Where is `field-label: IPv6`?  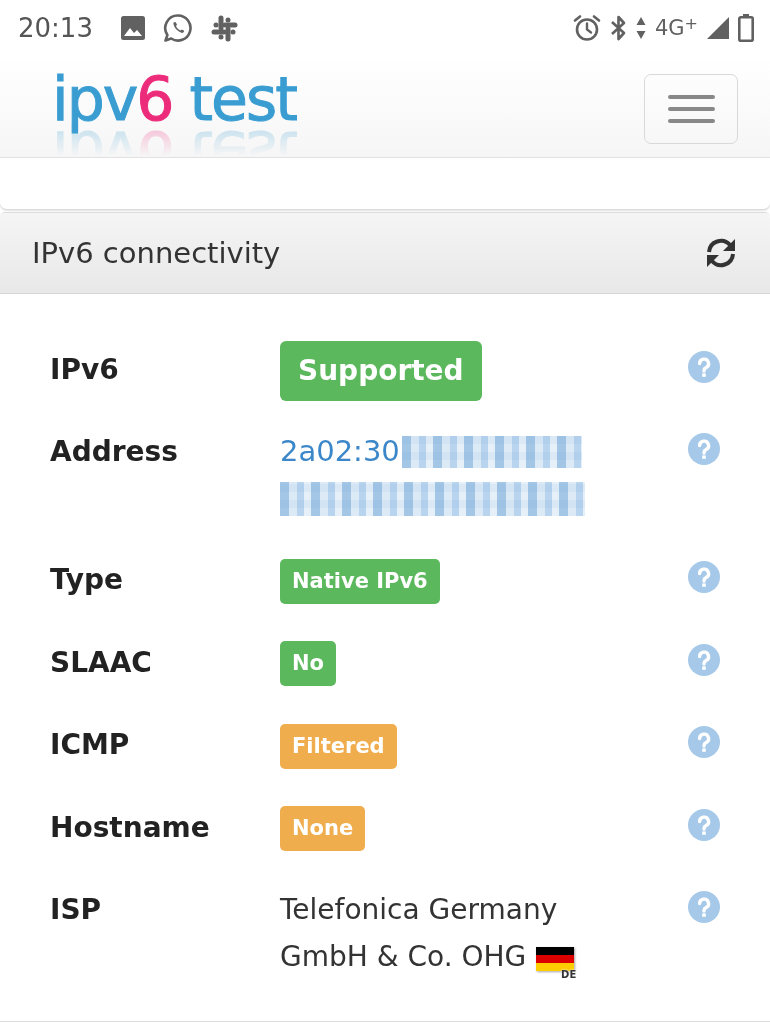 field-label: IPv6 is located at coordinates (84, 370).